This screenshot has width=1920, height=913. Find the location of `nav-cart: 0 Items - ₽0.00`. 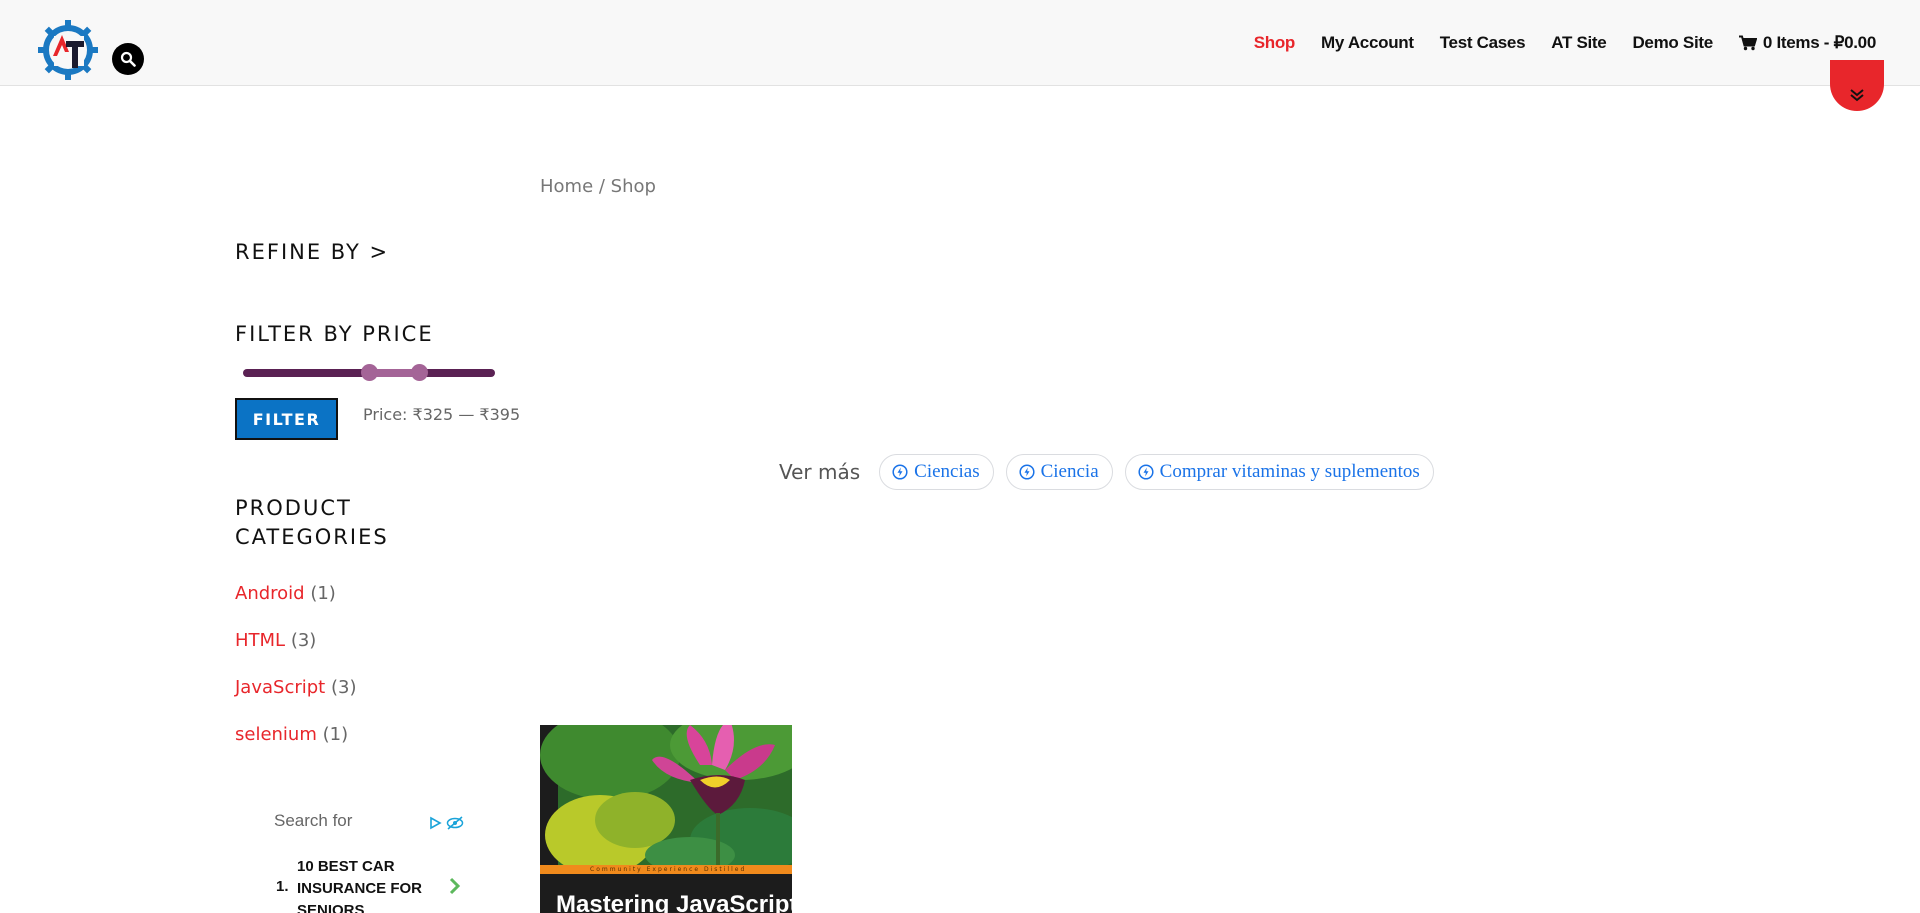

nav-cart: 0 Items - ₽0.00 is located at coordinates (1807, 43).